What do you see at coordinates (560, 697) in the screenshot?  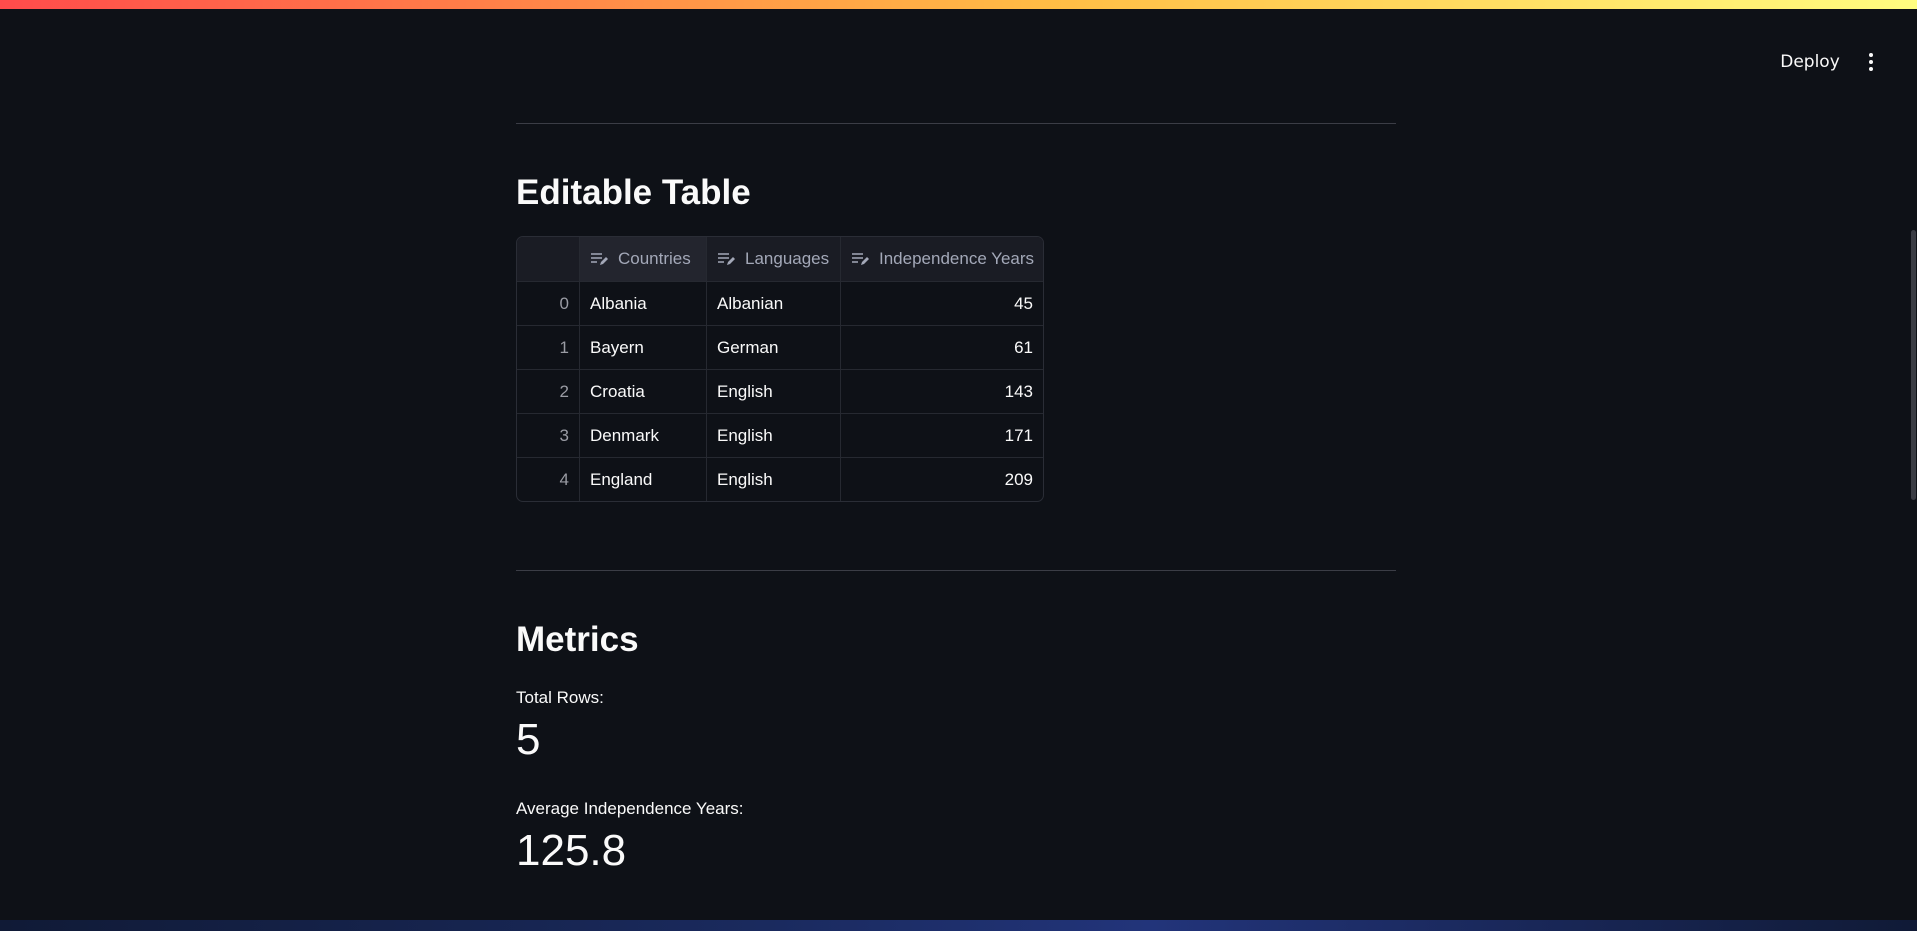 I see `total-rows-label: Total Rows:` at bounding box center [560, 697].